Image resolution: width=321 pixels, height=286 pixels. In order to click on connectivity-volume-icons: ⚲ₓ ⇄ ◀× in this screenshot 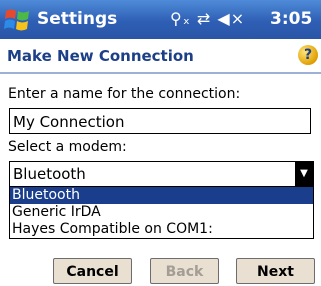, I will do `click(207, 18)`.